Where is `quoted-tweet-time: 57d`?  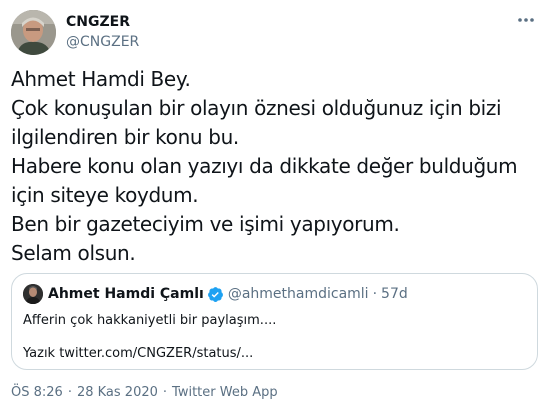 quoted-tweet-time: 57d is located at coordinates (394, 294).